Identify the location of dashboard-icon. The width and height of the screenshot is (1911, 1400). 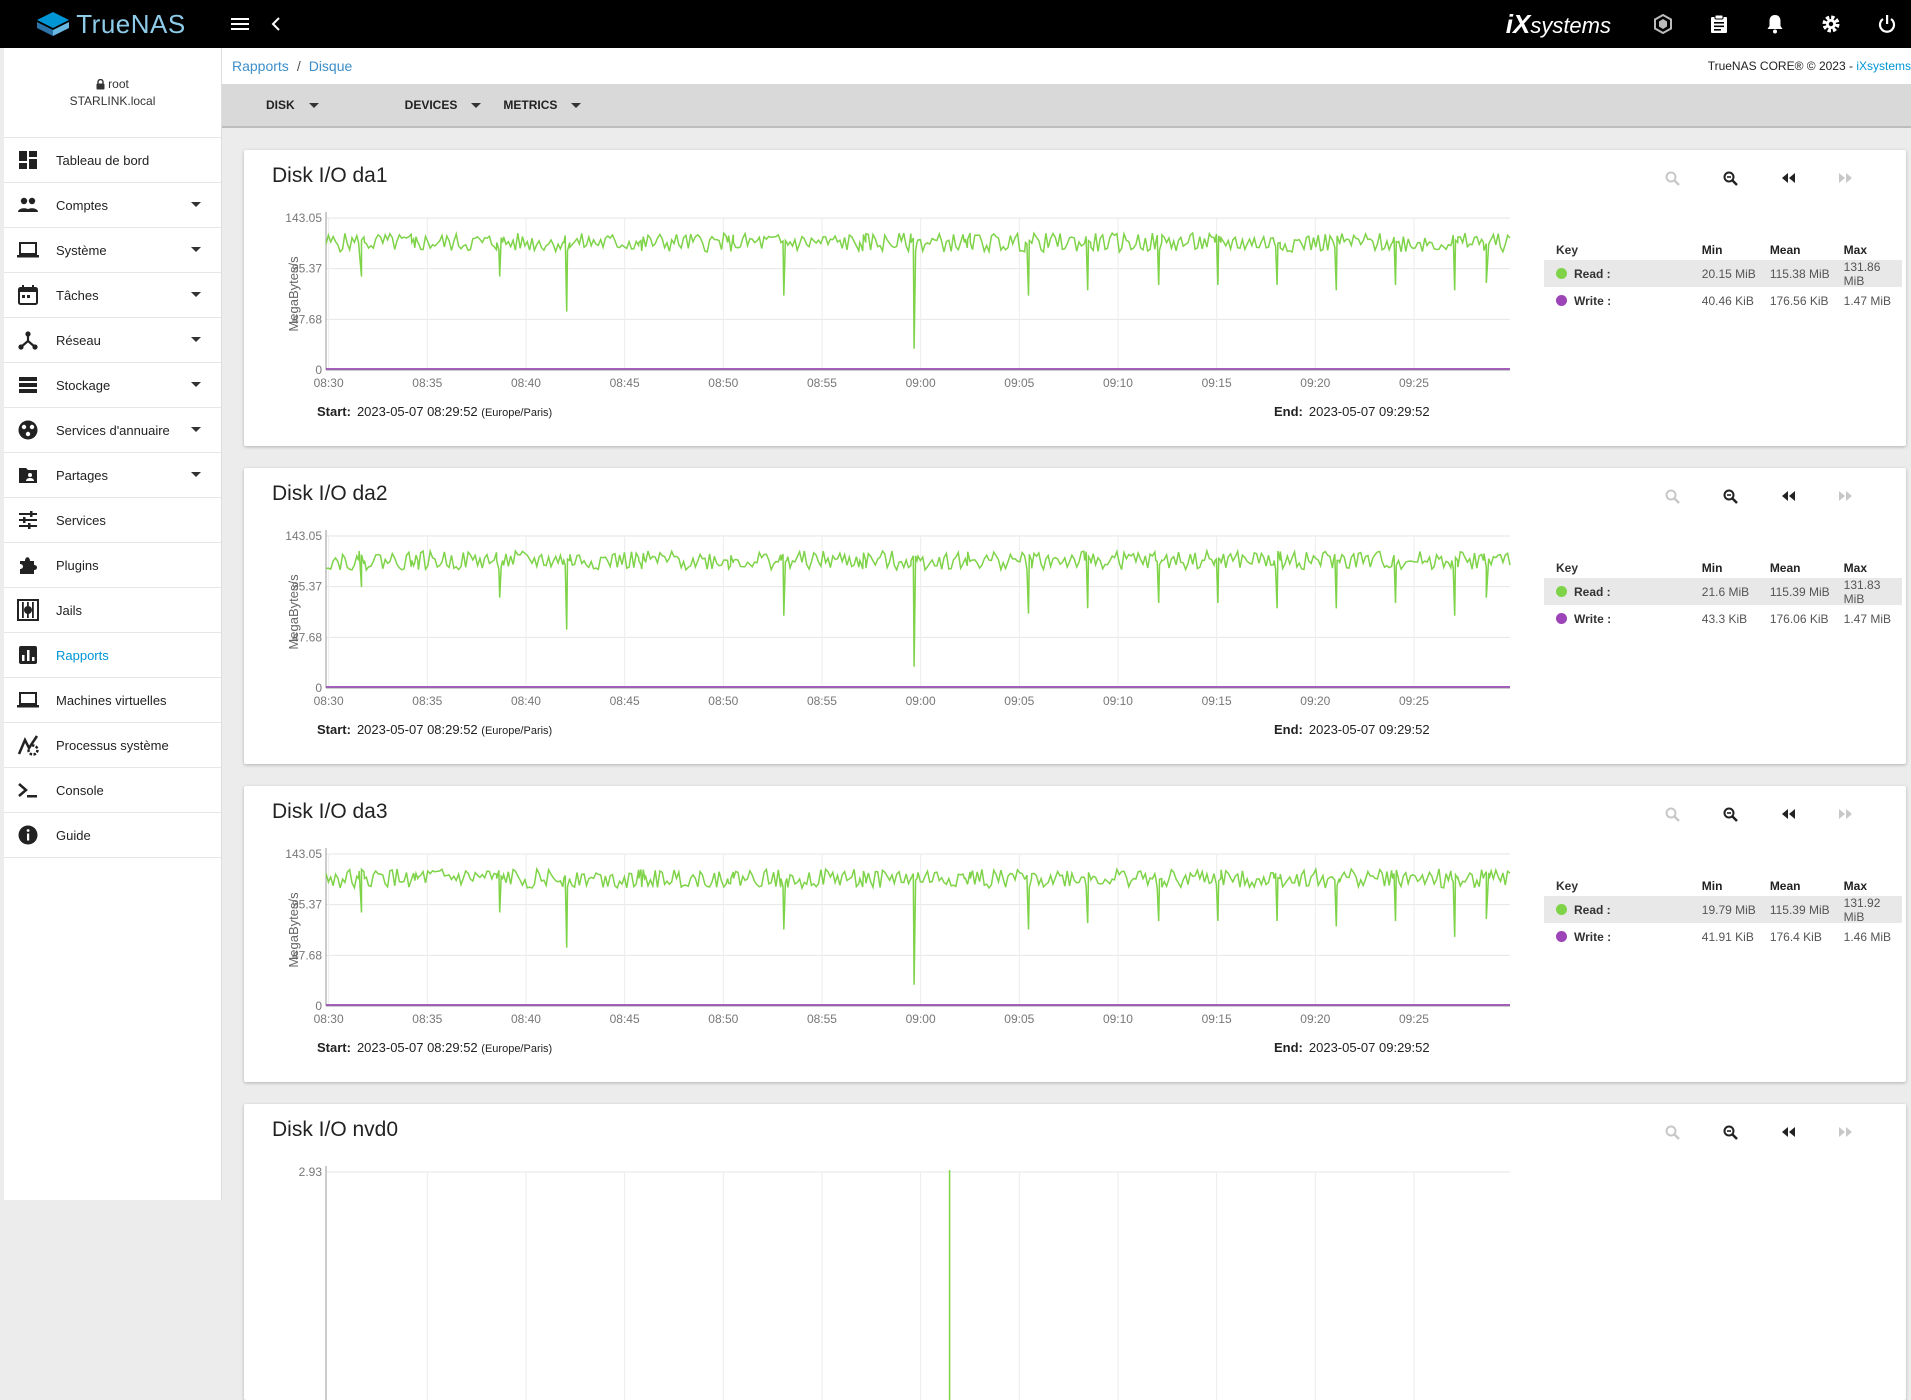
(28, 160).